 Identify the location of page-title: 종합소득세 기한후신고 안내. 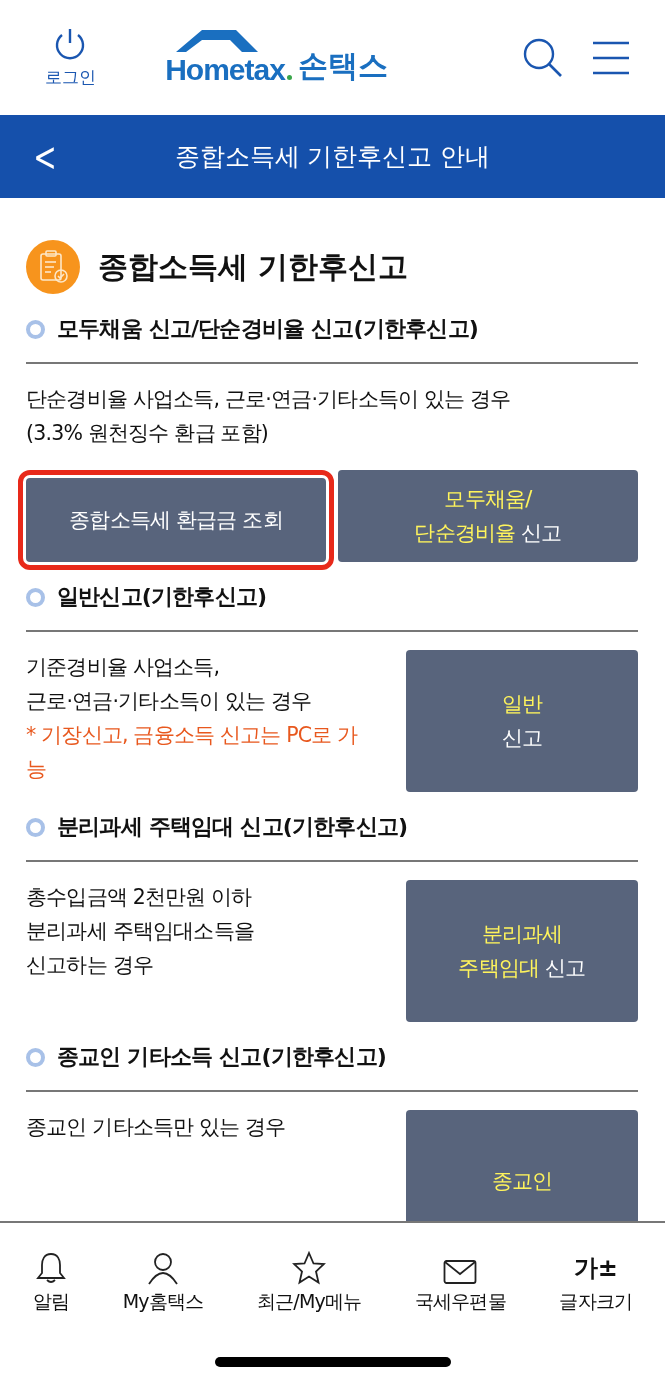
(332, 157).